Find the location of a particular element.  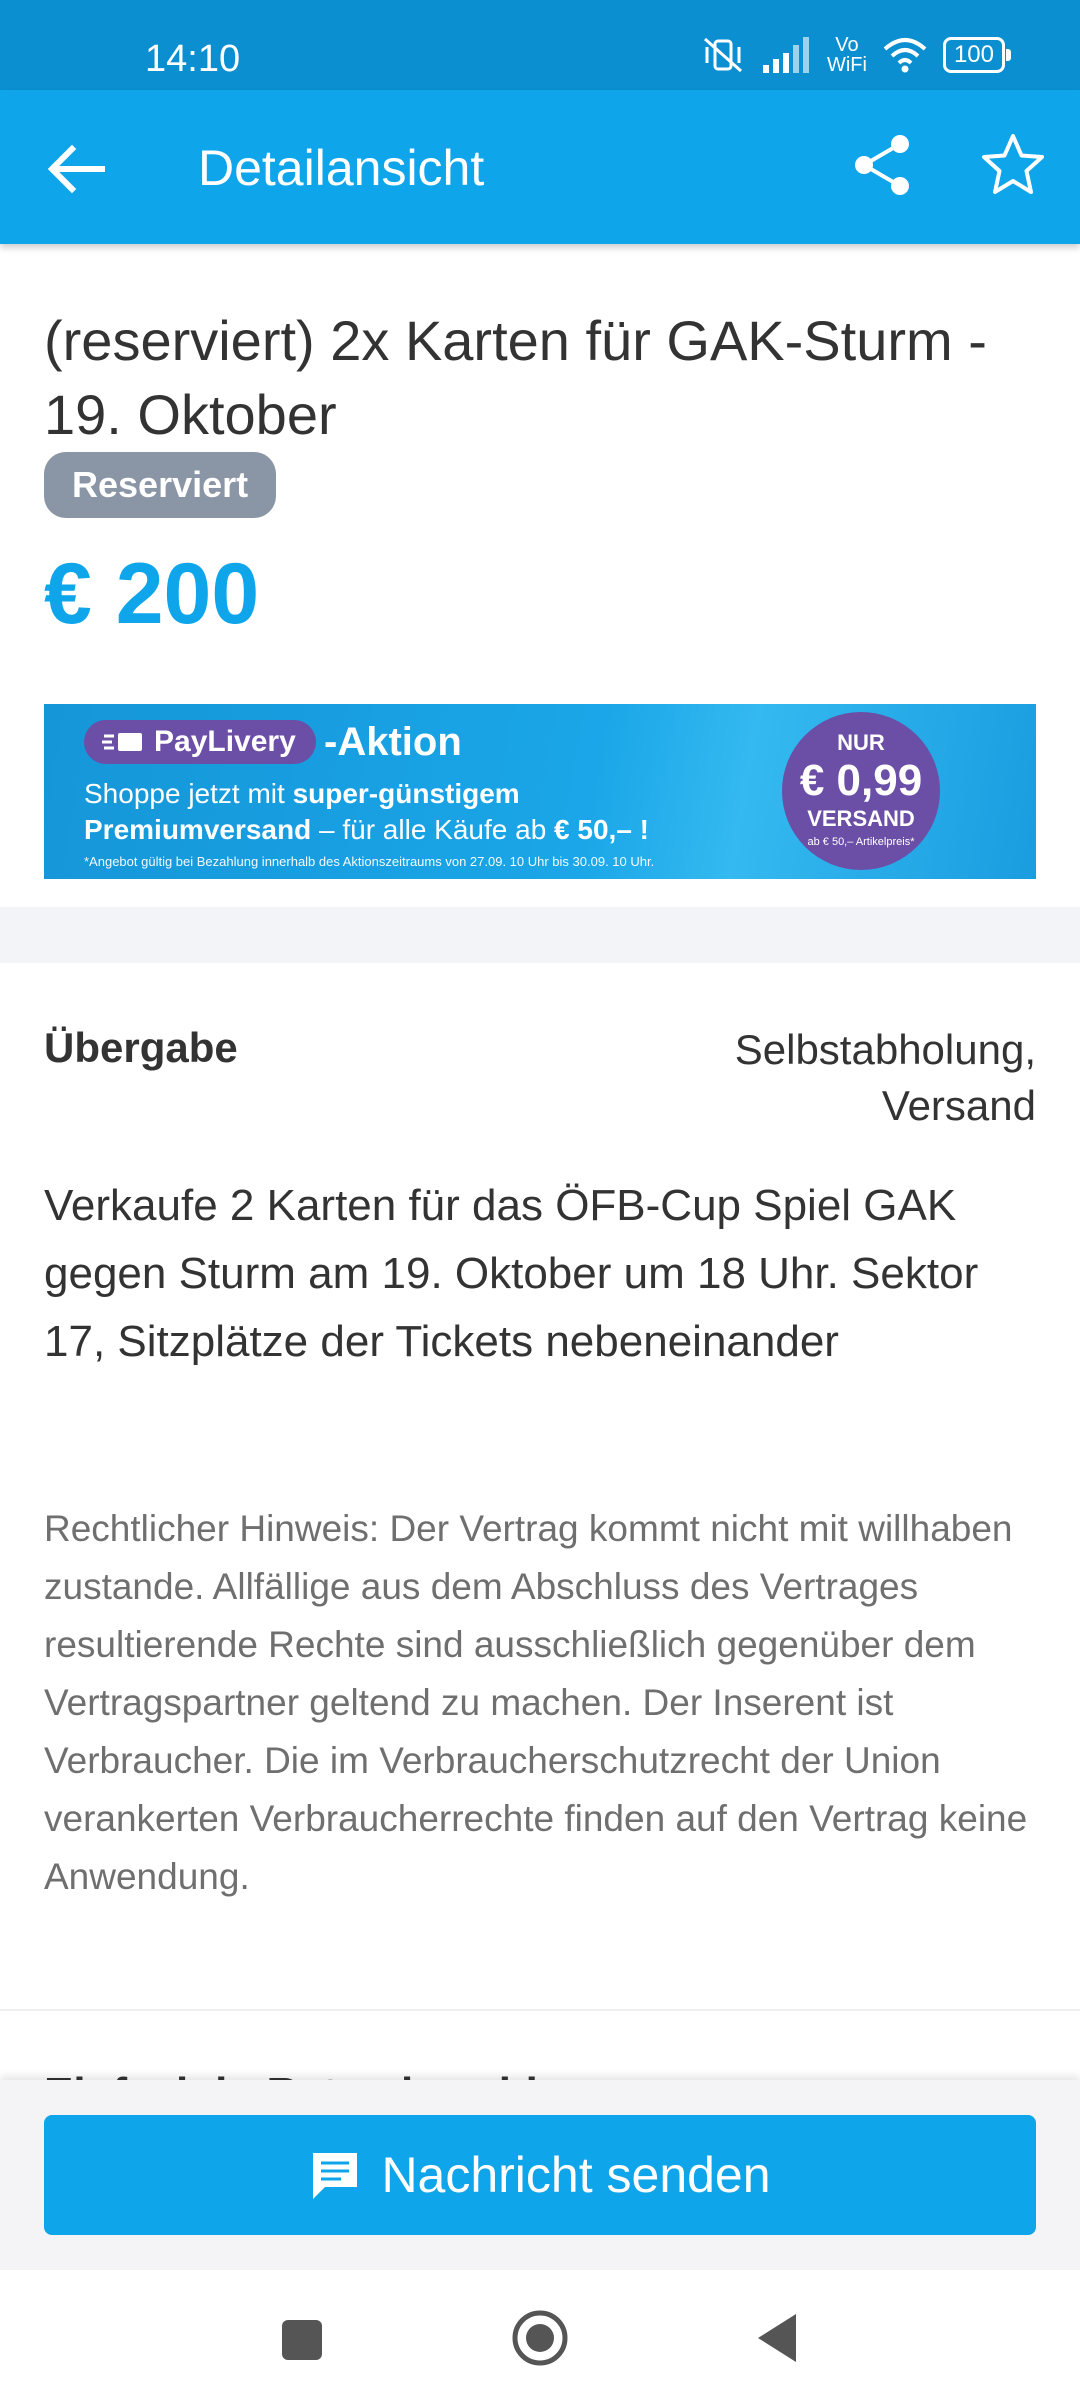

uebergabe-label: Übergabe is located at coordinates (141, 1047).